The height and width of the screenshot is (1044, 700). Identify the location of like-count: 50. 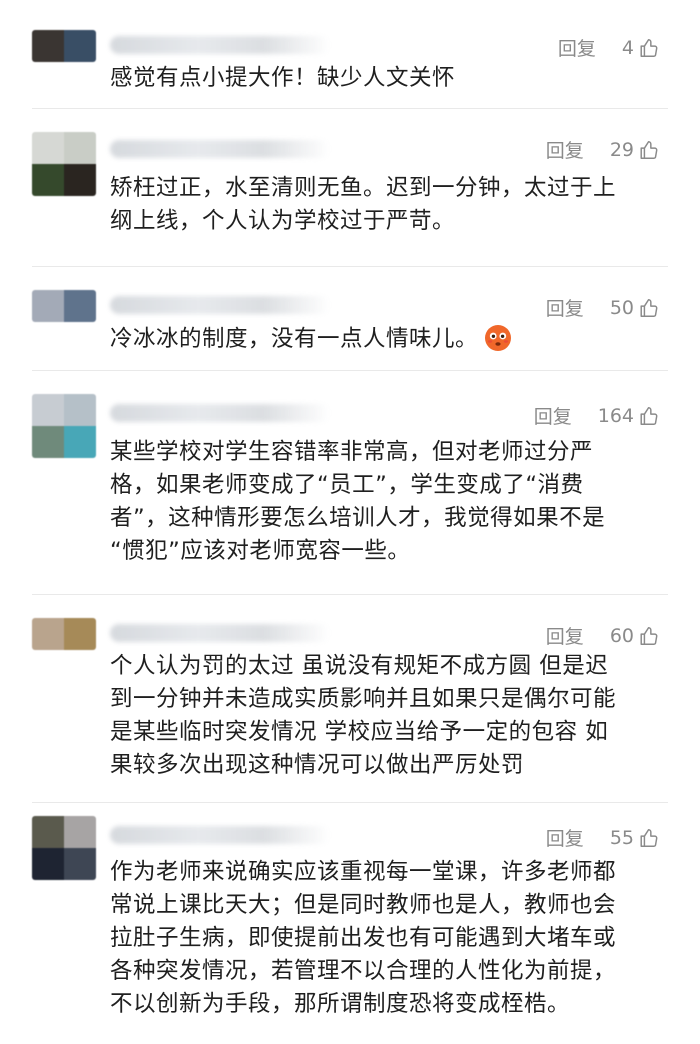
(621, 307).